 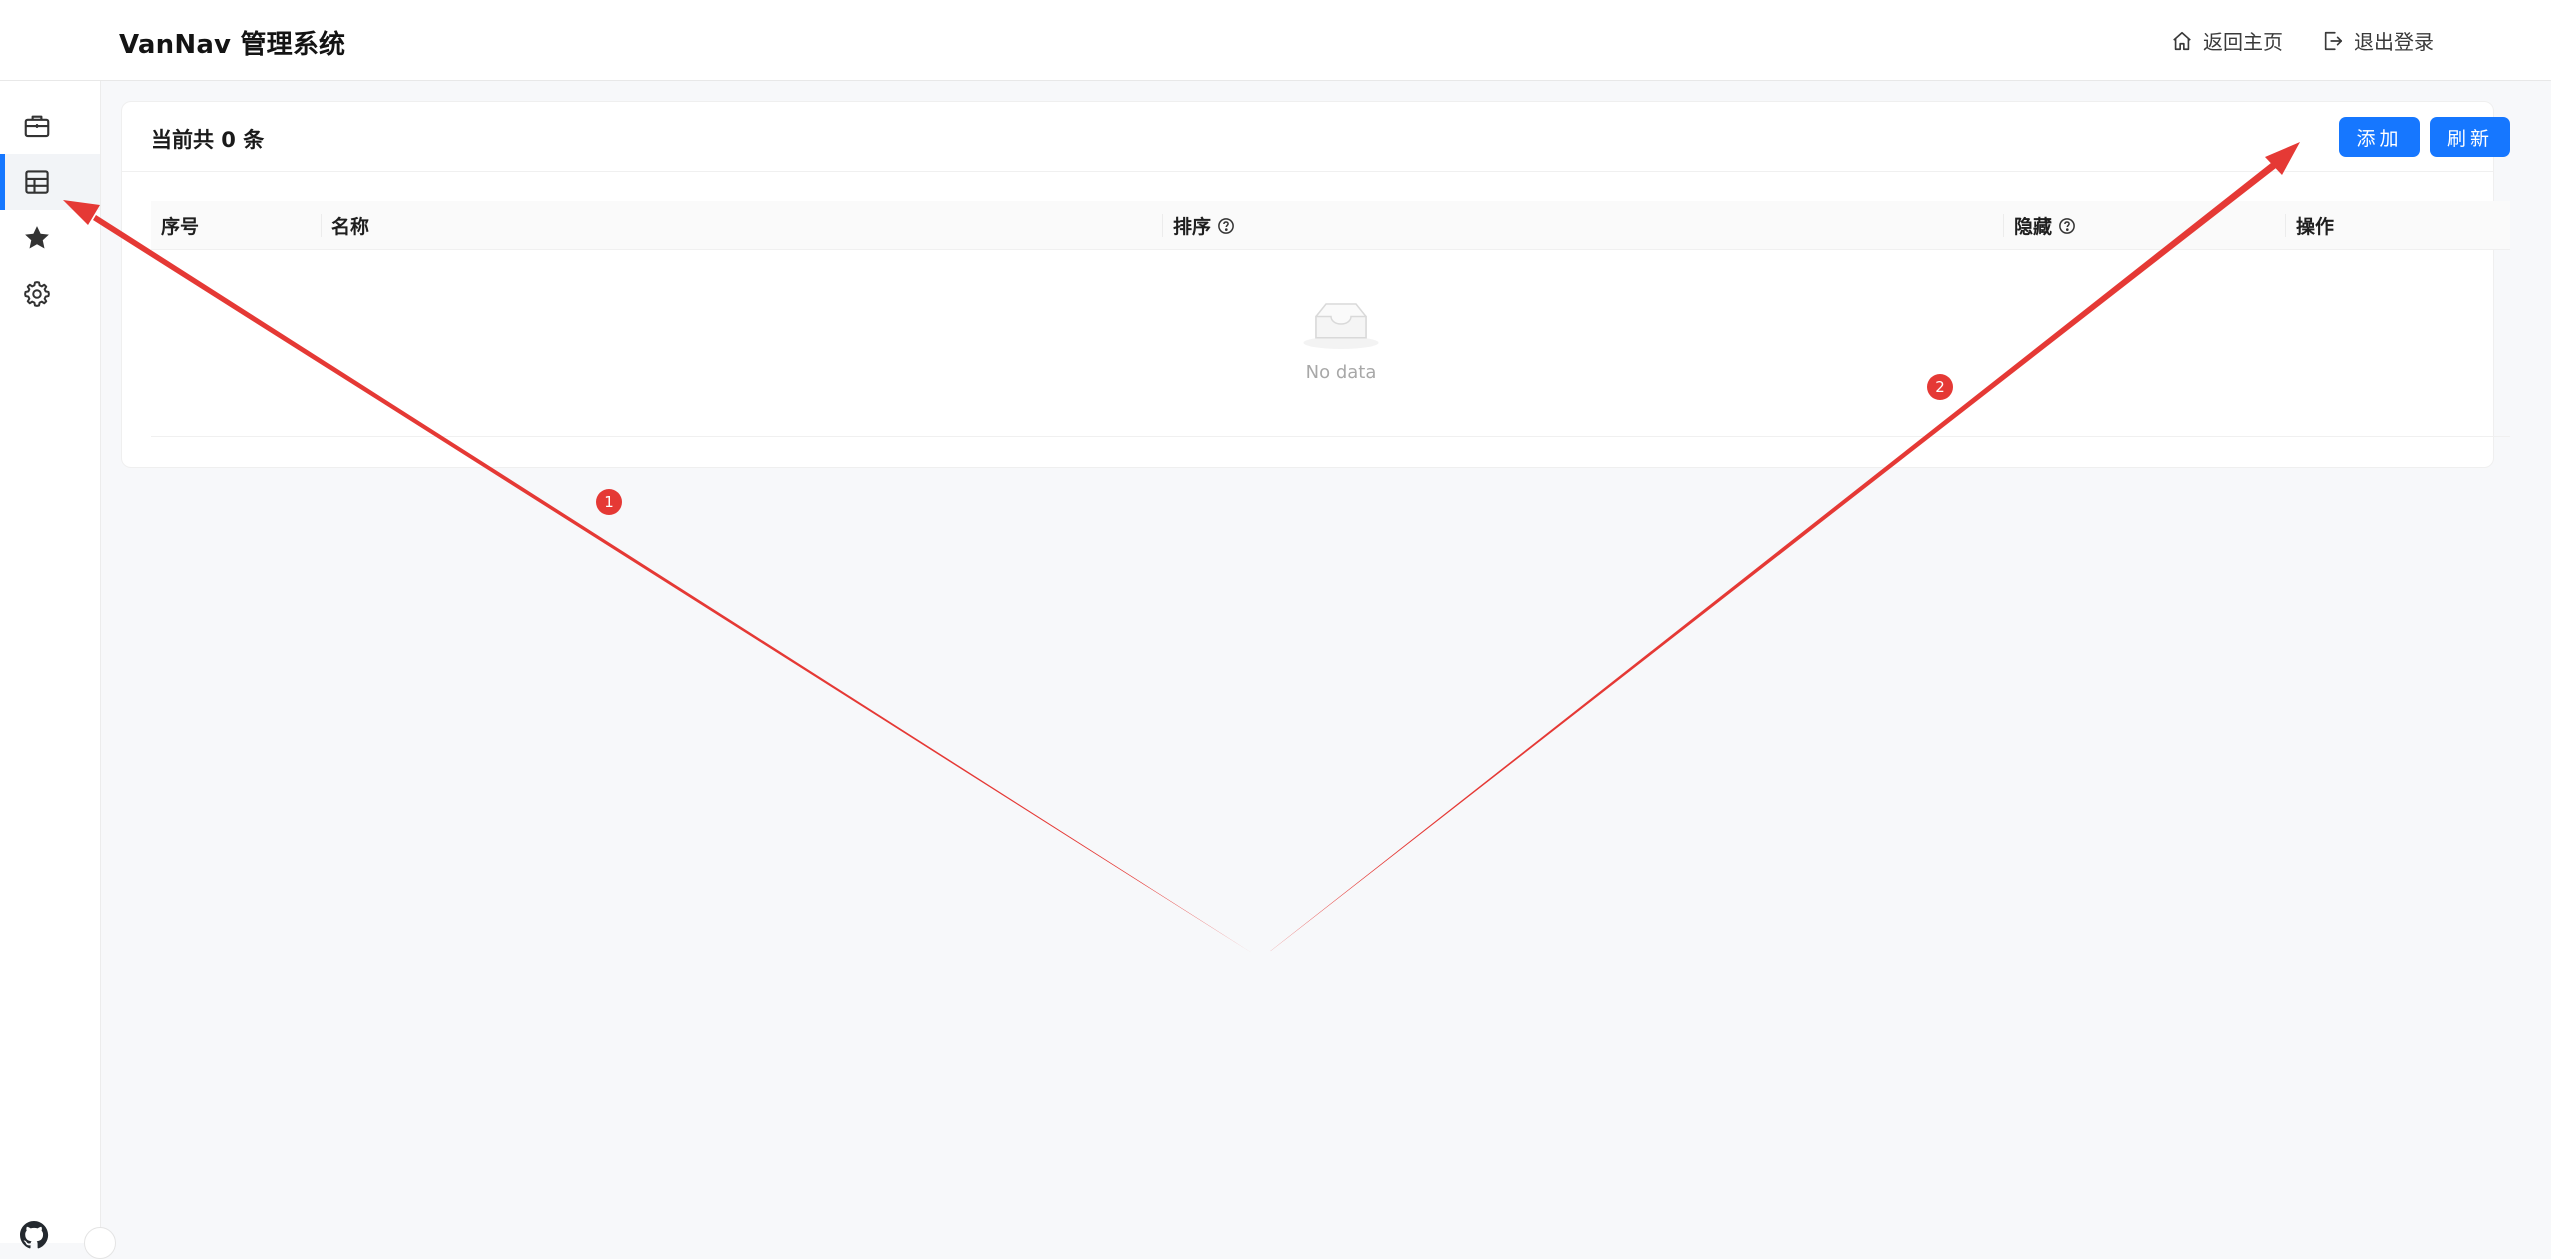 I want to click on sidebar-collapse-button, so click(x=100, y=1243).